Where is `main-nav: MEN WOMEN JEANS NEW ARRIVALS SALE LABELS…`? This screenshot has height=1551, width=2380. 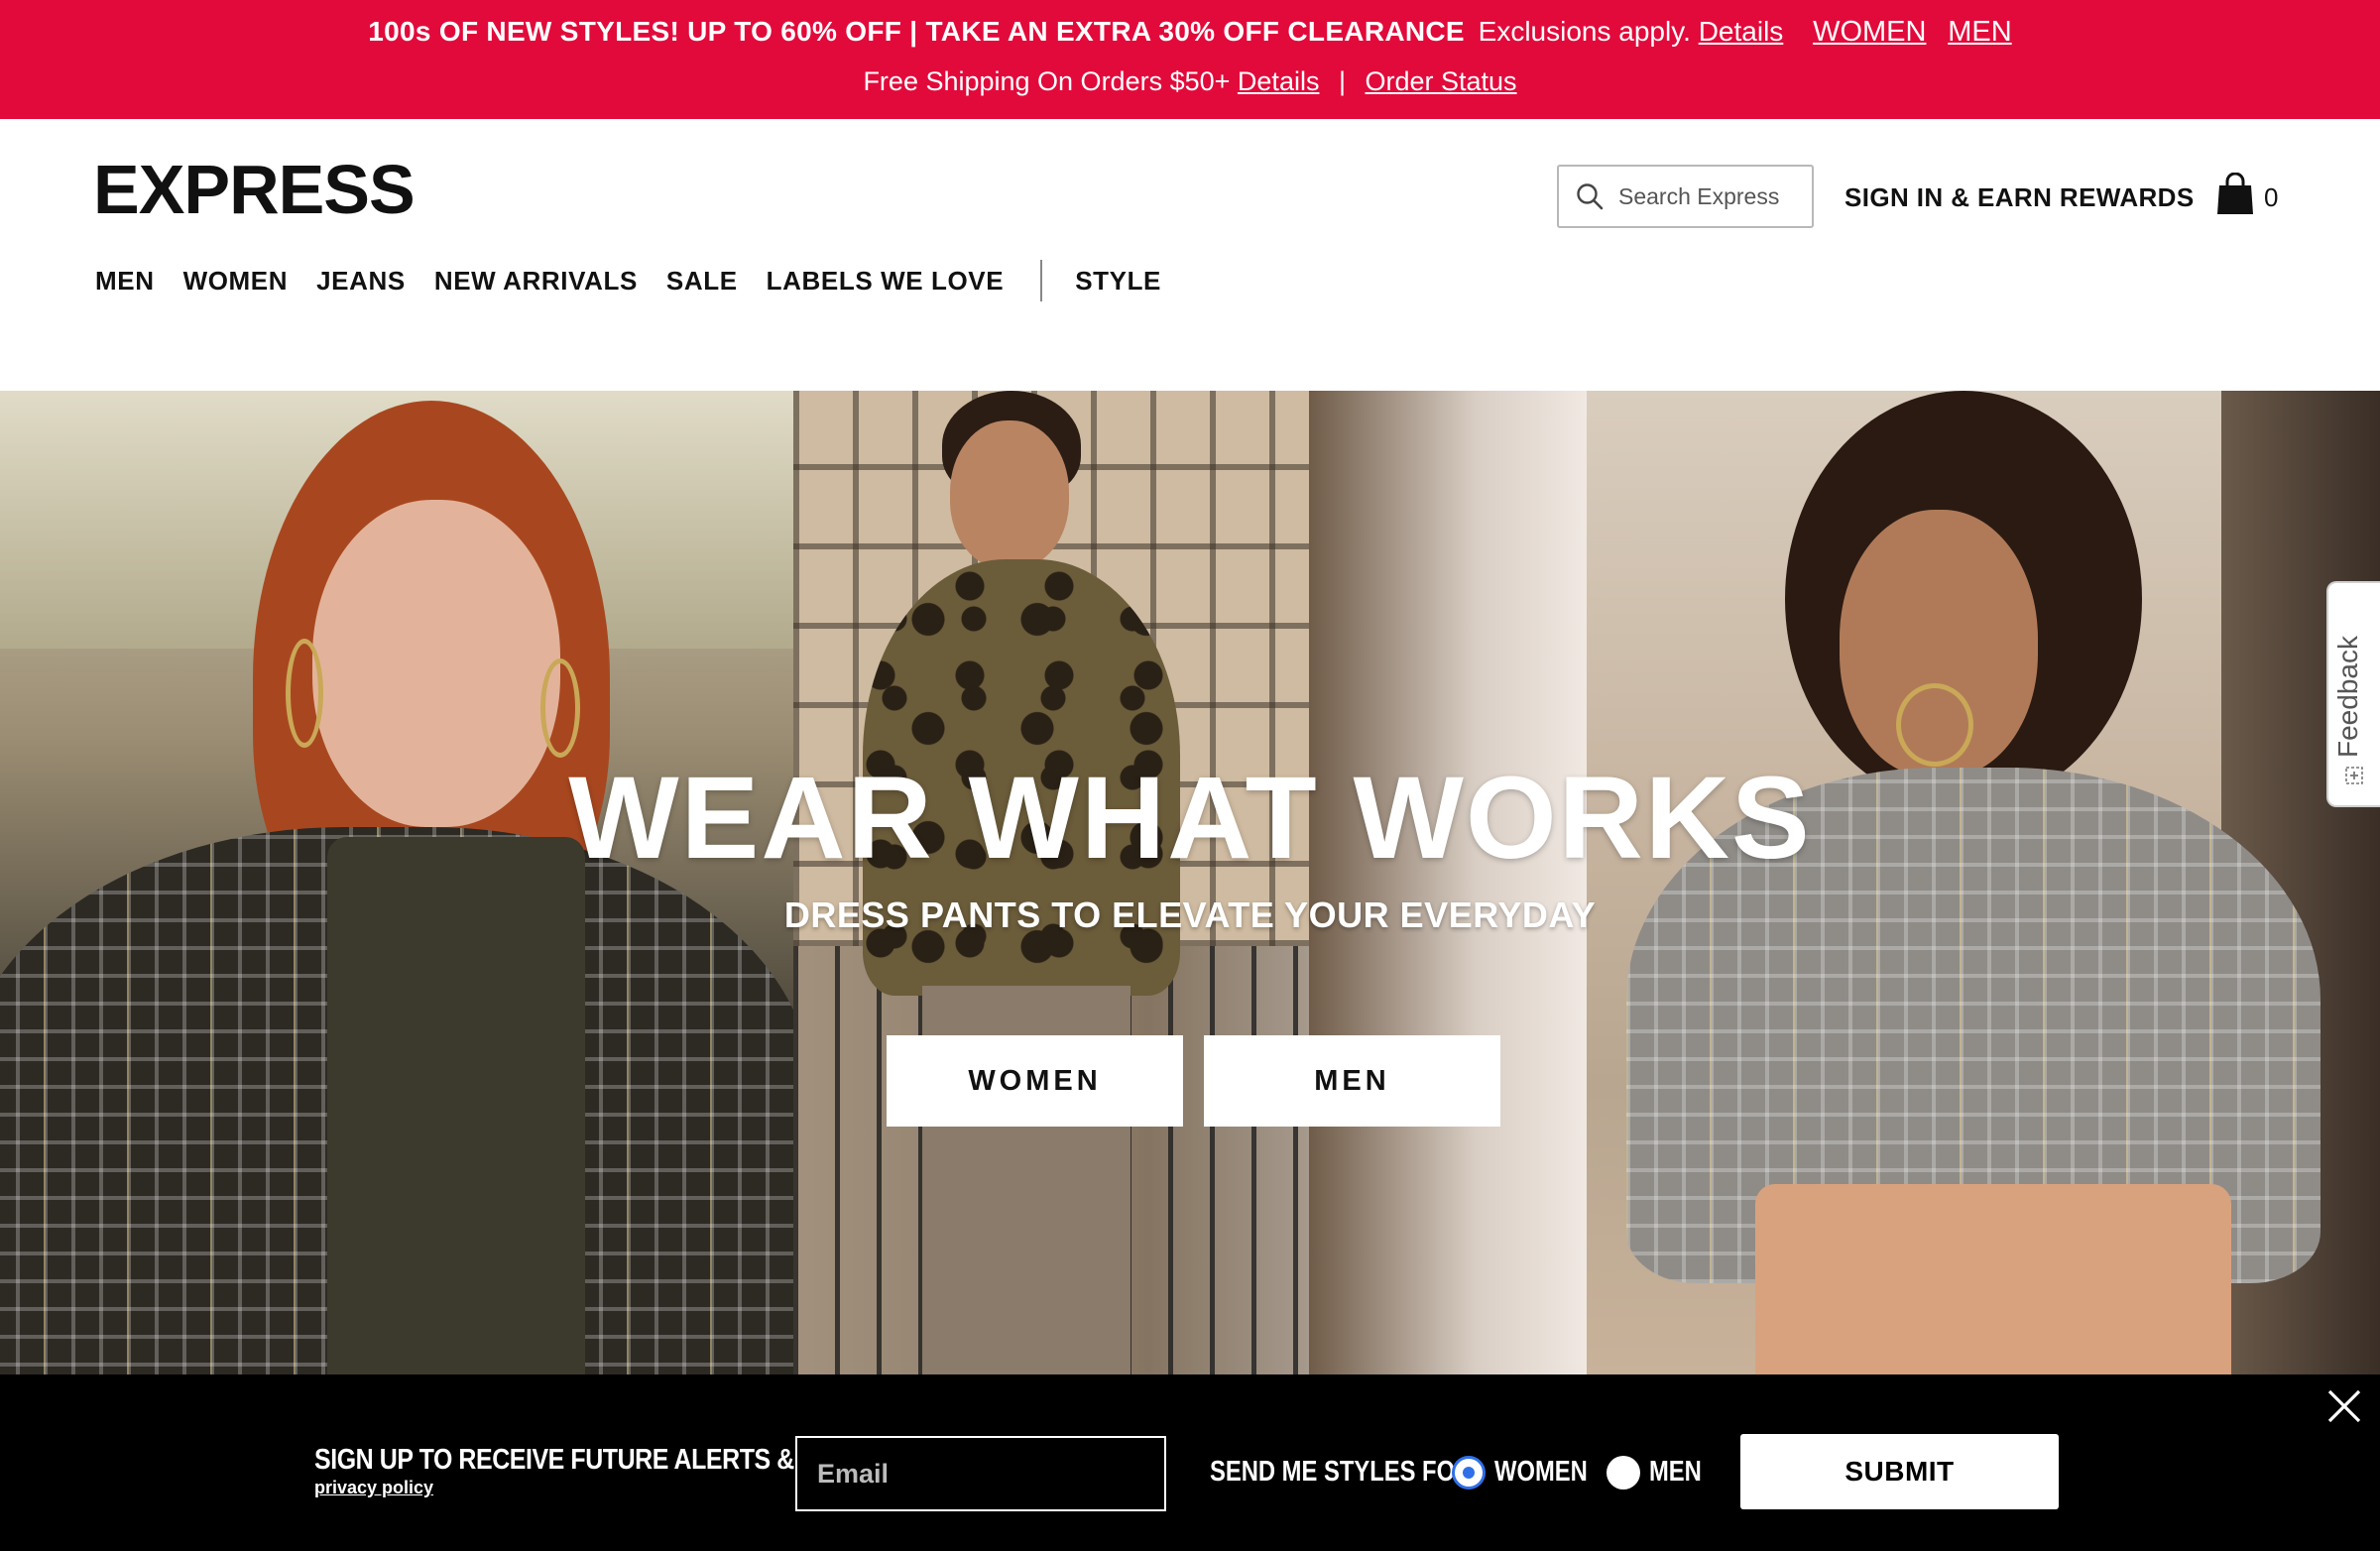 main-nav: MEN WOMEN JEANS NEW ARRIVALS SALE LABELS… is located at coordinates (642, 280).